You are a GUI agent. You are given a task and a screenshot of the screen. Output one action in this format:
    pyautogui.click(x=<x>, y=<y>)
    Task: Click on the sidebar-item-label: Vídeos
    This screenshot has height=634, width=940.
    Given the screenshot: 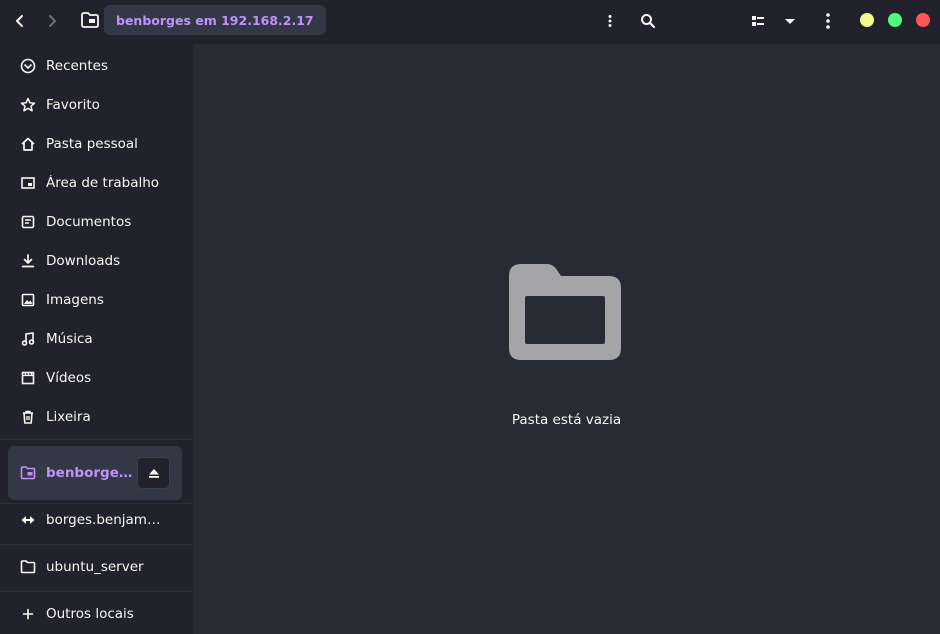 What is the action you would take?
    pyautogui.click(x=69, y=378)
    